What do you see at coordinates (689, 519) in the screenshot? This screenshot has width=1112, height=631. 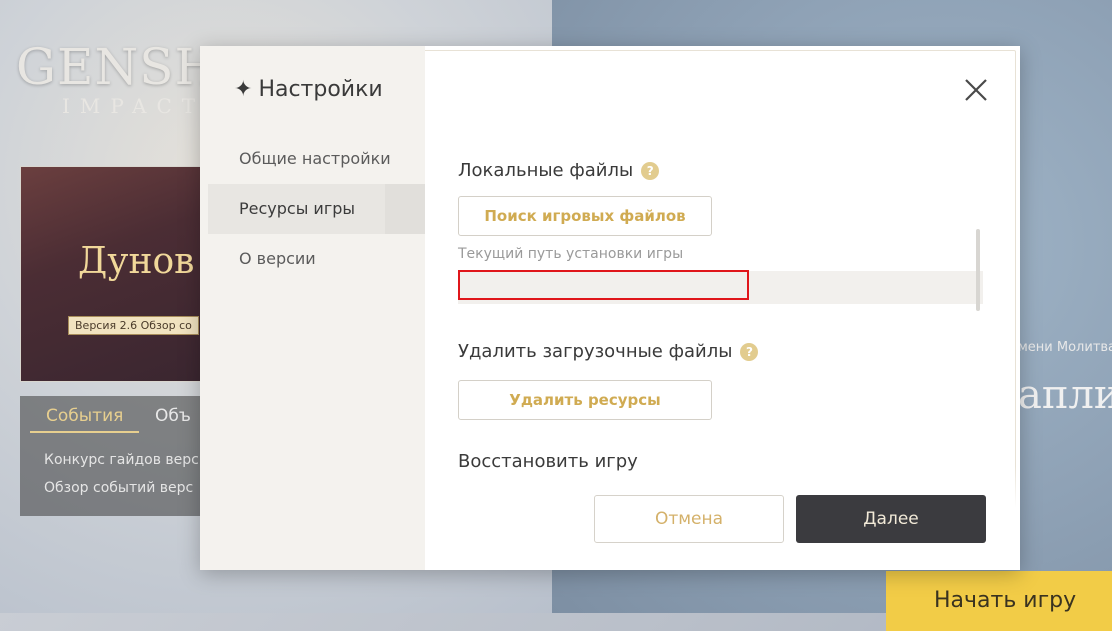 I see `cancel-button: Отмена` at bounding box center [689, 519].